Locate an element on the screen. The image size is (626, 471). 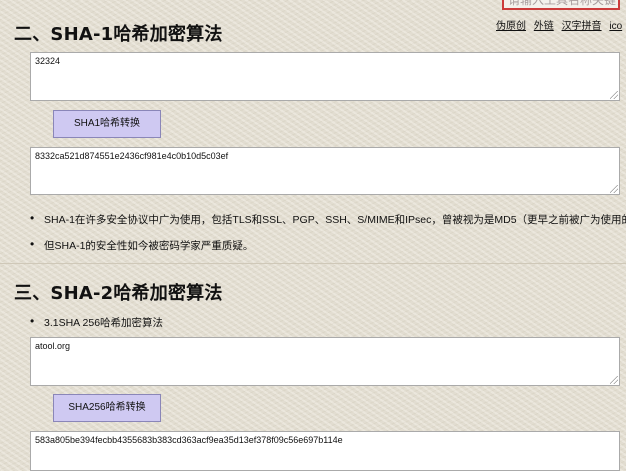
sha256-input-value: atool.org is located at coordinates (53, 346).